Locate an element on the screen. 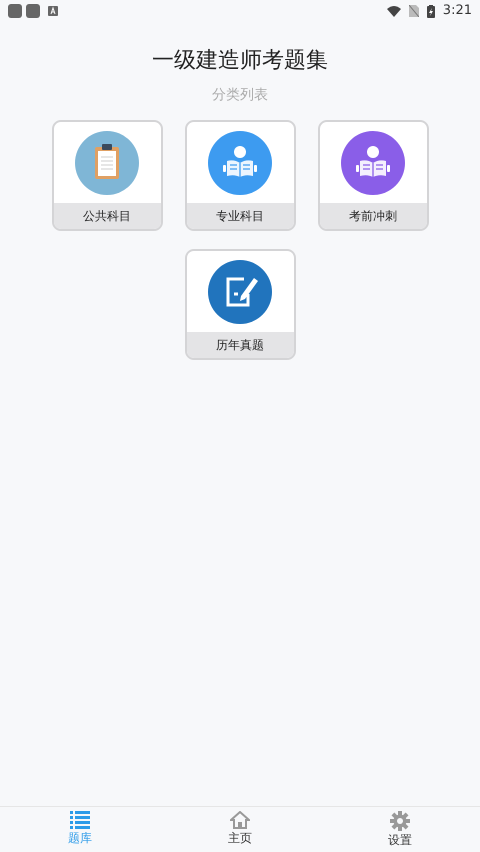 The width and height of the screenshot is (480, 852). keyboard-icon is located at coordinates (53, 11).